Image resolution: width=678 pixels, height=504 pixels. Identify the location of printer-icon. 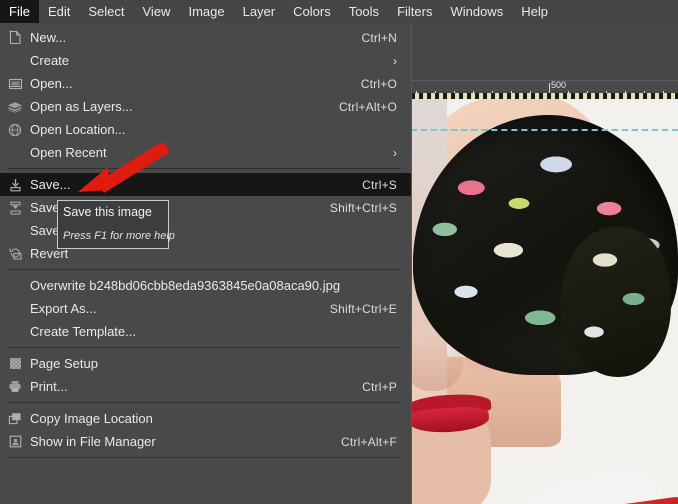
(15, 386).